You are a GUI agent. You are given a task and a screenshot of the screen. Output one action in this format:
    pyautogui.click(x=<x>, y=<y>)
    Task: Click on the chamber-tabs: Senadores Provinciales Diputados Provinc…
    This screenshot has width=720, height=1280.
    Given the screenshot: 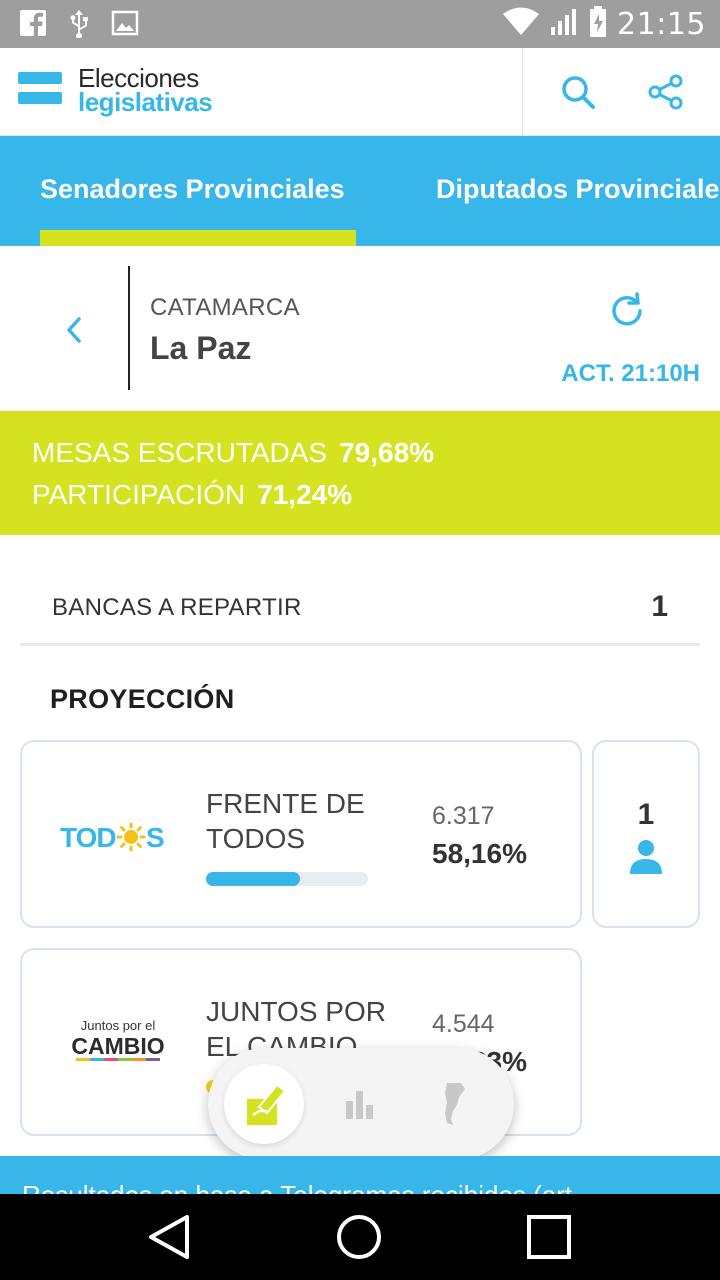 What is the action you would take?
    pyautogui.click(x=360, y=191)
    